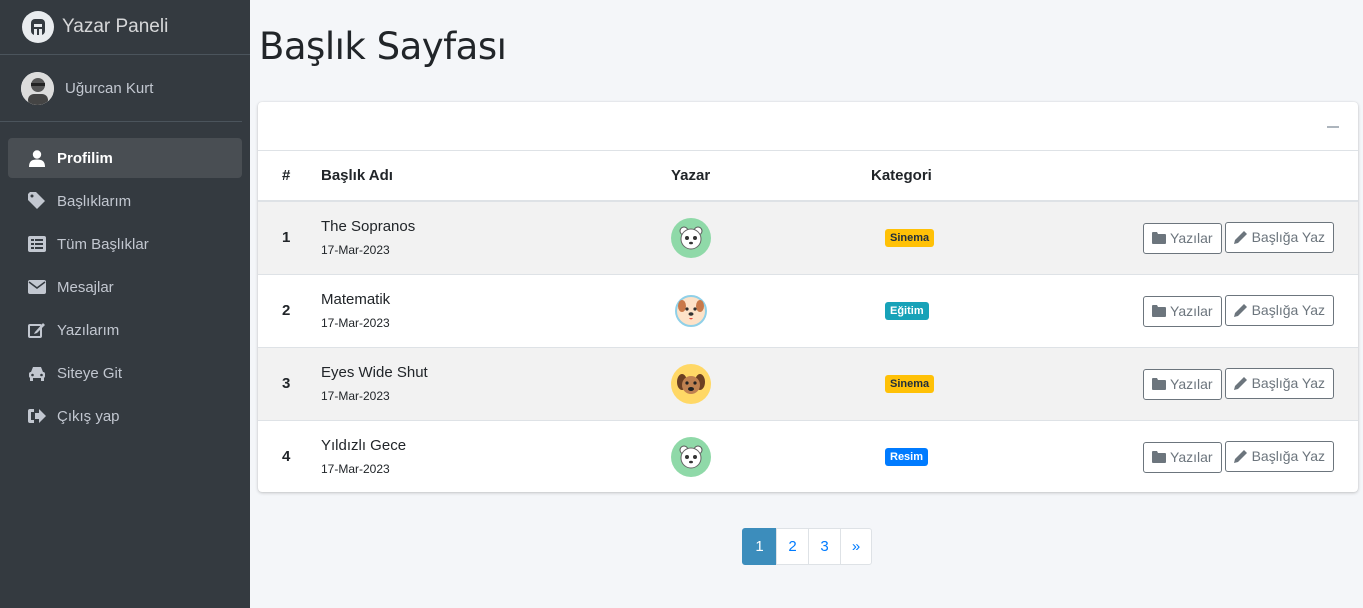 The width and height of the screenshot is (1363, 608). I want to click on column-header-author: Yazar, so click(771, 176).